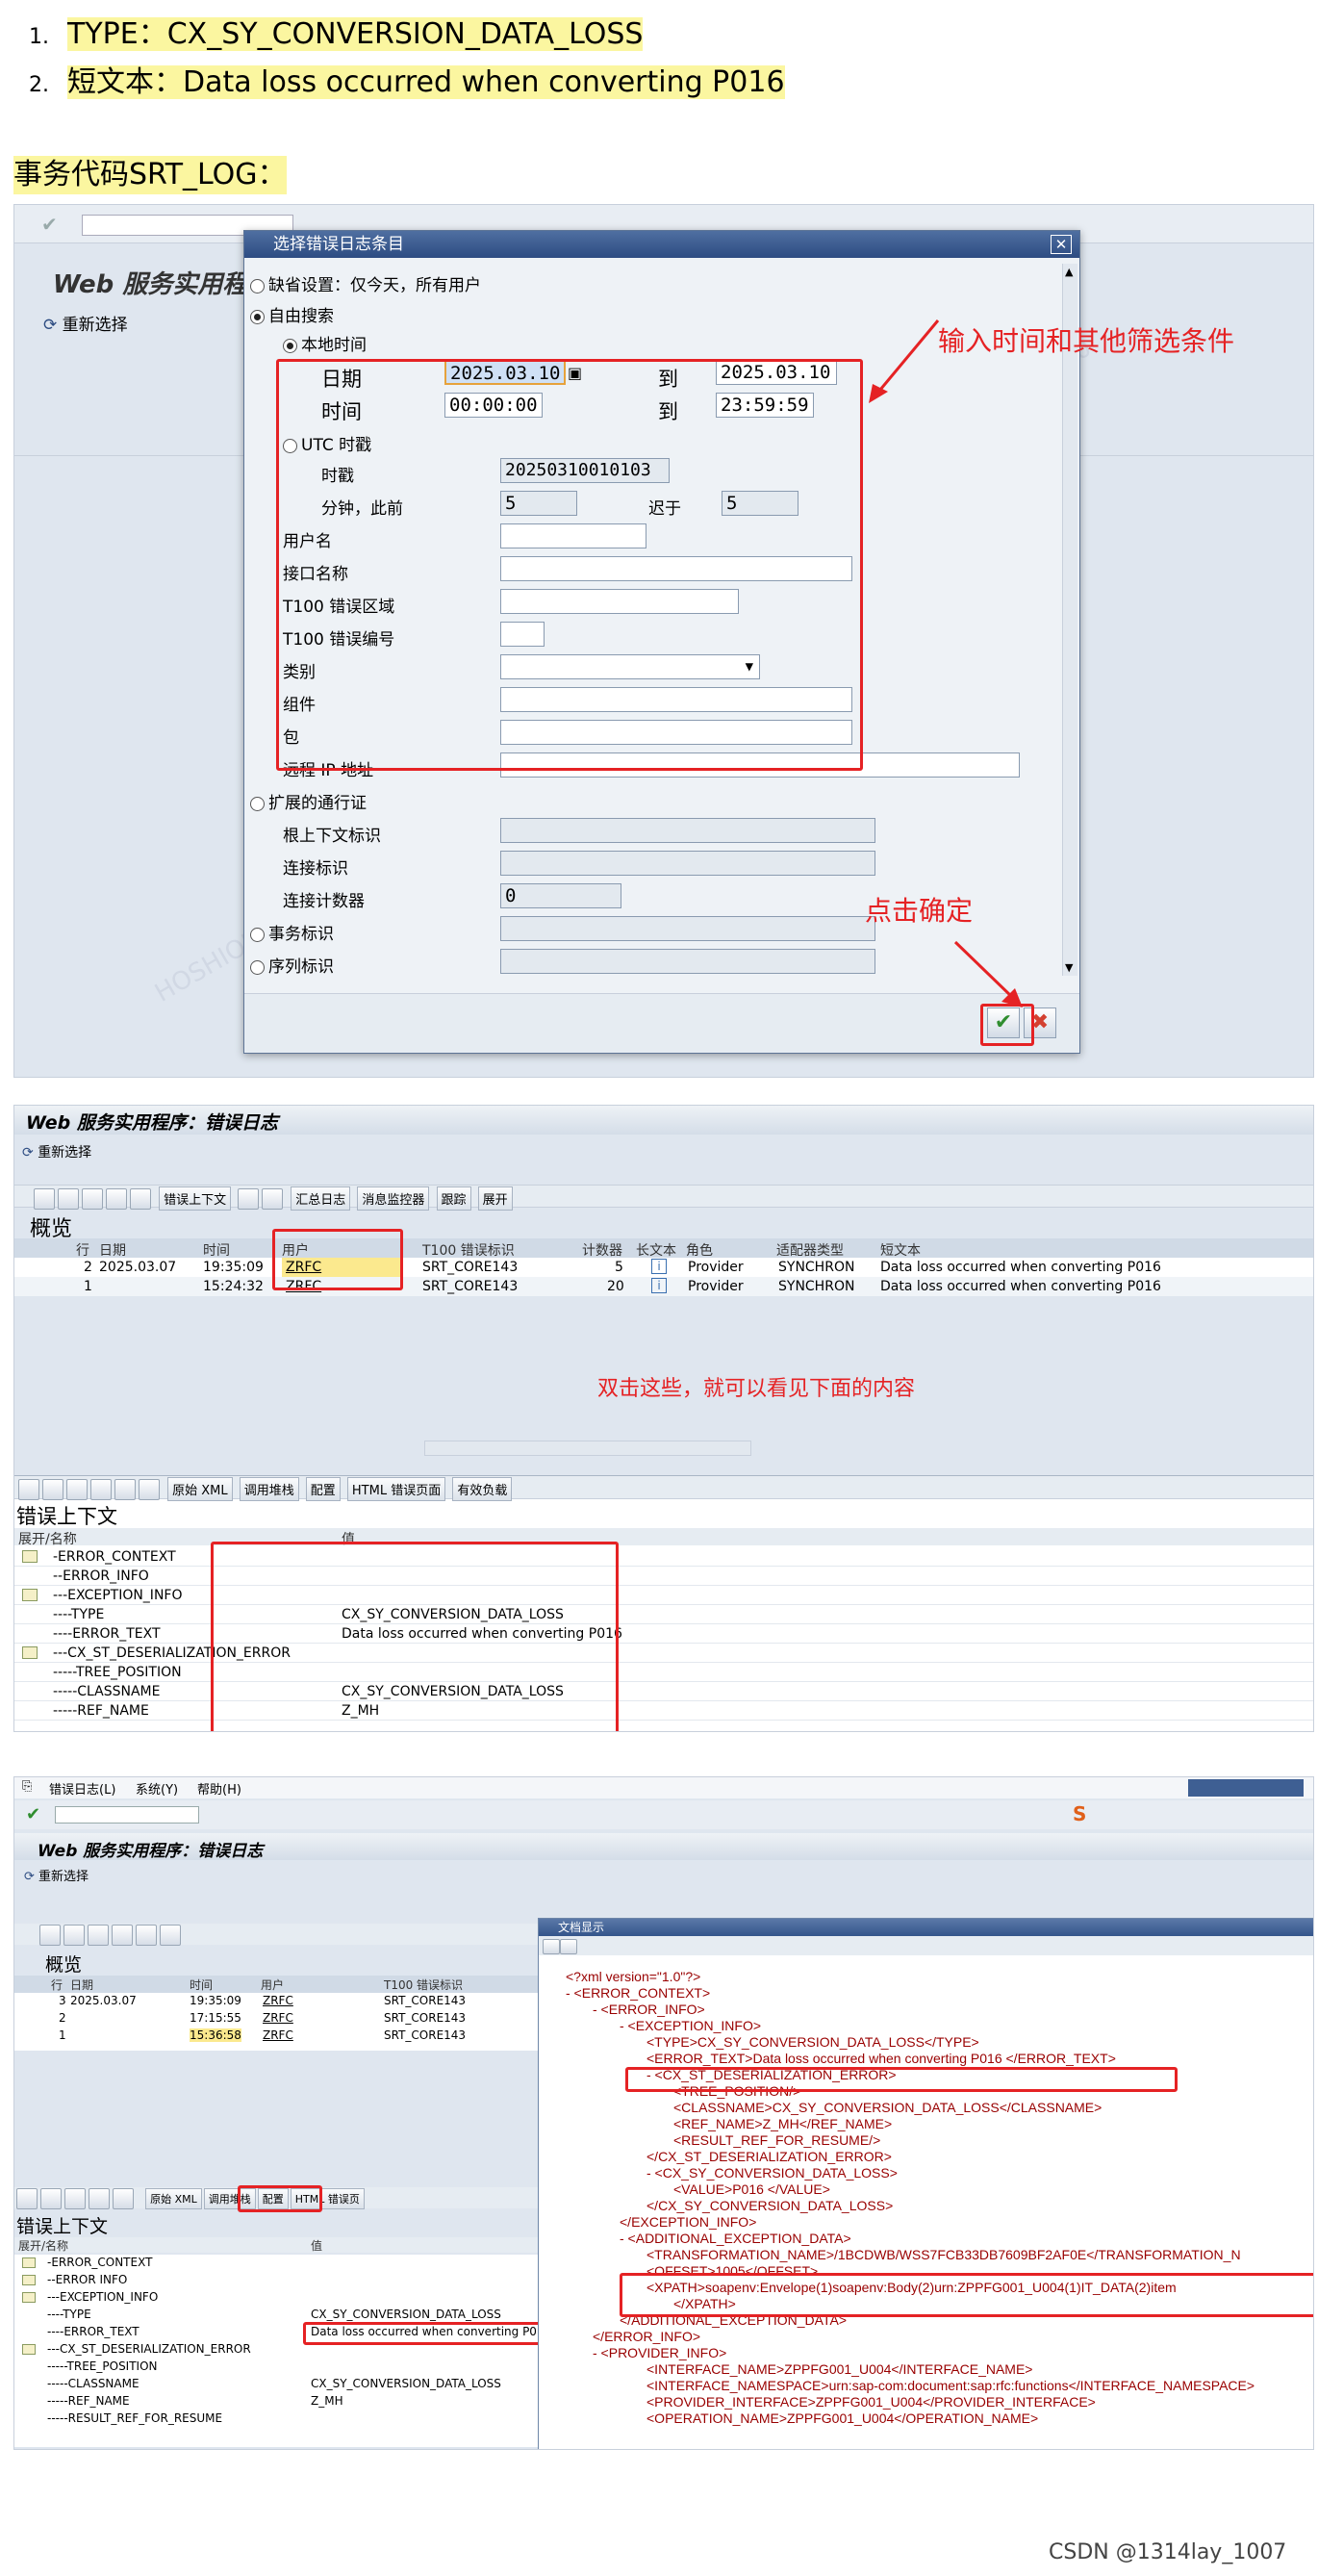 This screenshot has height=2576, width=1318. I want to click on conn-cnt-input: 0, so click(560, 895).